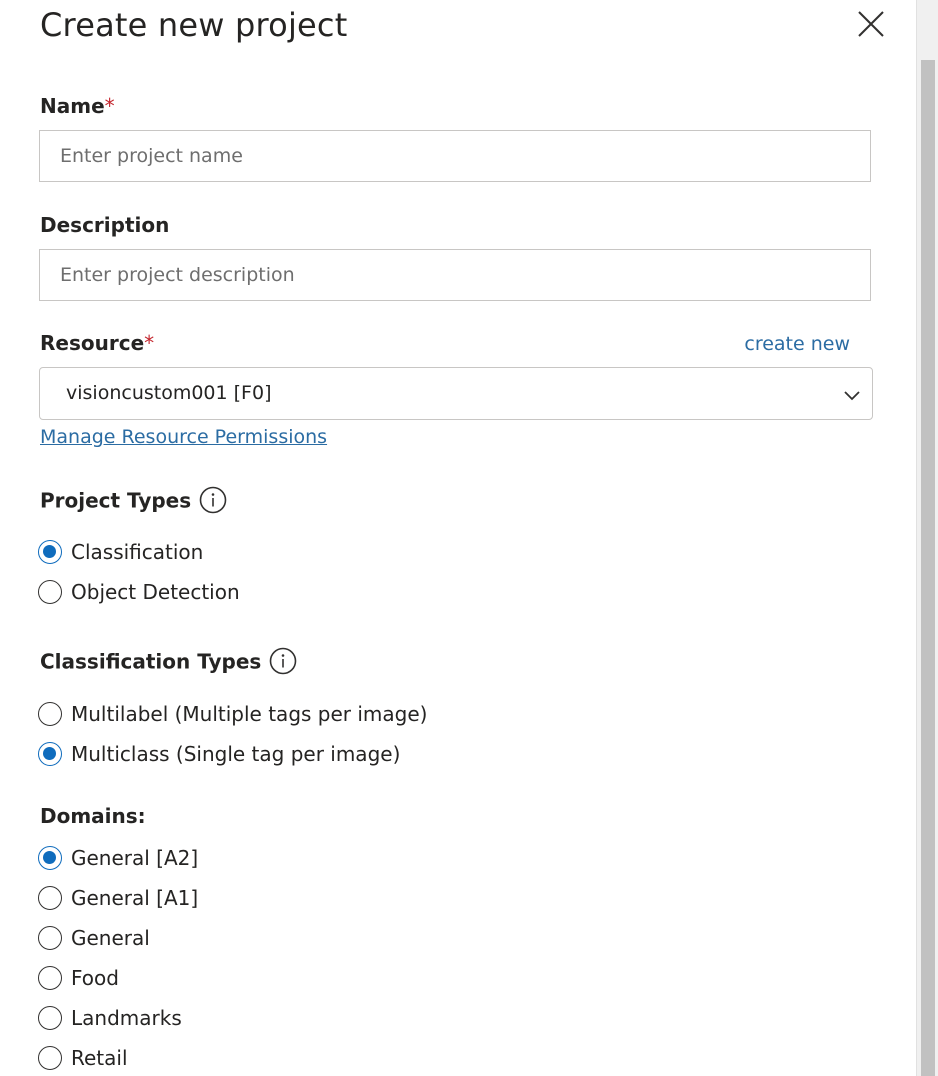 This screenshot has height=1076, width=938. What do you see at coordinates (236, 754) in the screenshot?
I see `radio-label: Multiclass (Single tag per image)` at bounding box center [236, 754].